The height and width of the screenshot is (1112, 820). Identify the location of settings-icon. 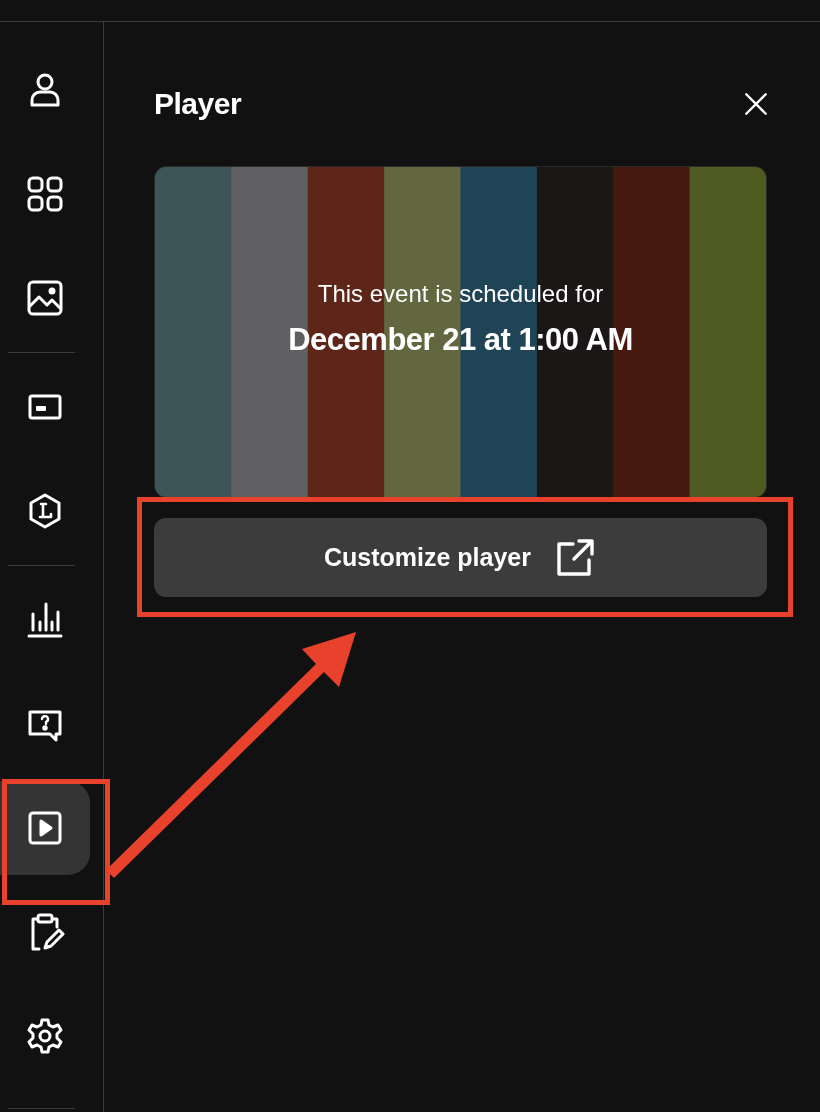
(45, 1036).